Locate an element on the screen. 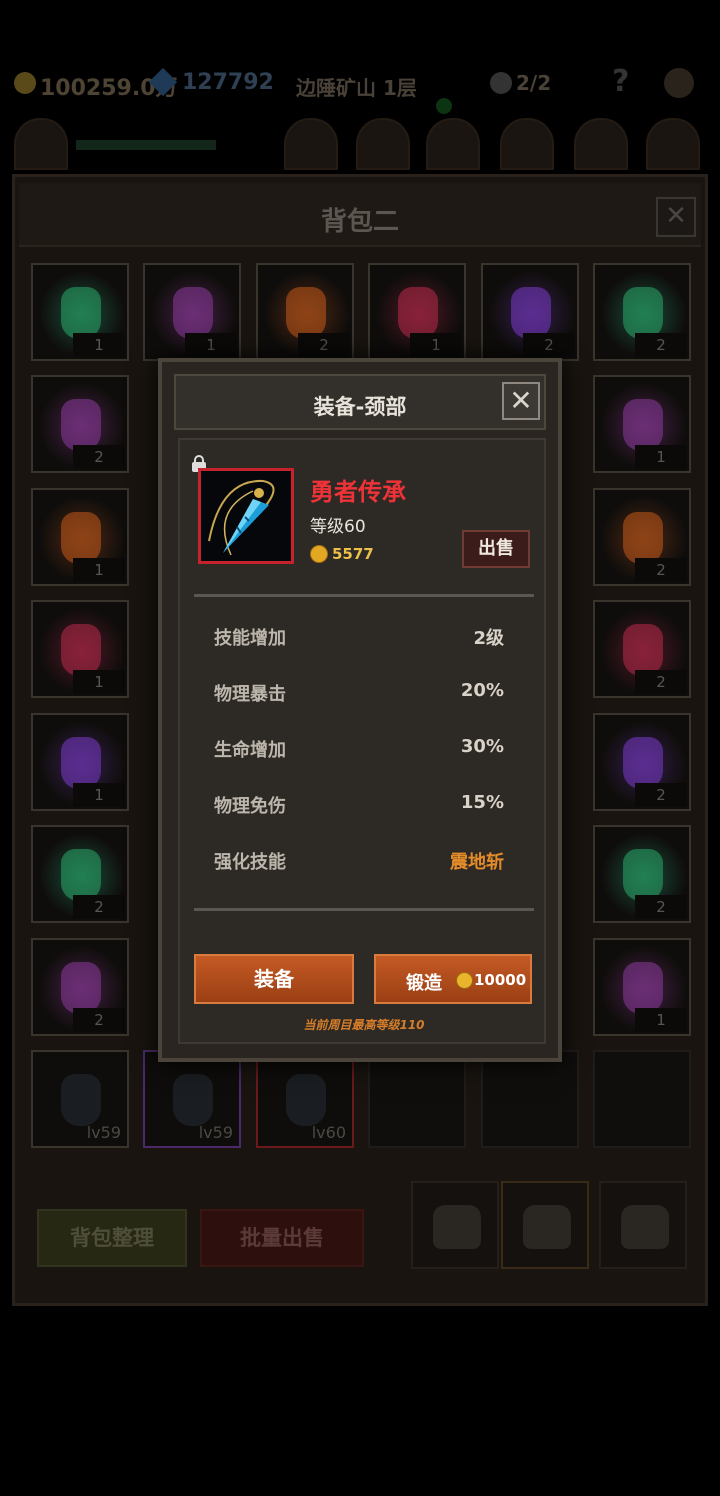 Image resolution: width=720 pixels, height=1496 pixels. top-hud: 100259.0万 127792 边陲矿山 1层 2/2 ? is located at coordinates (360, 85).